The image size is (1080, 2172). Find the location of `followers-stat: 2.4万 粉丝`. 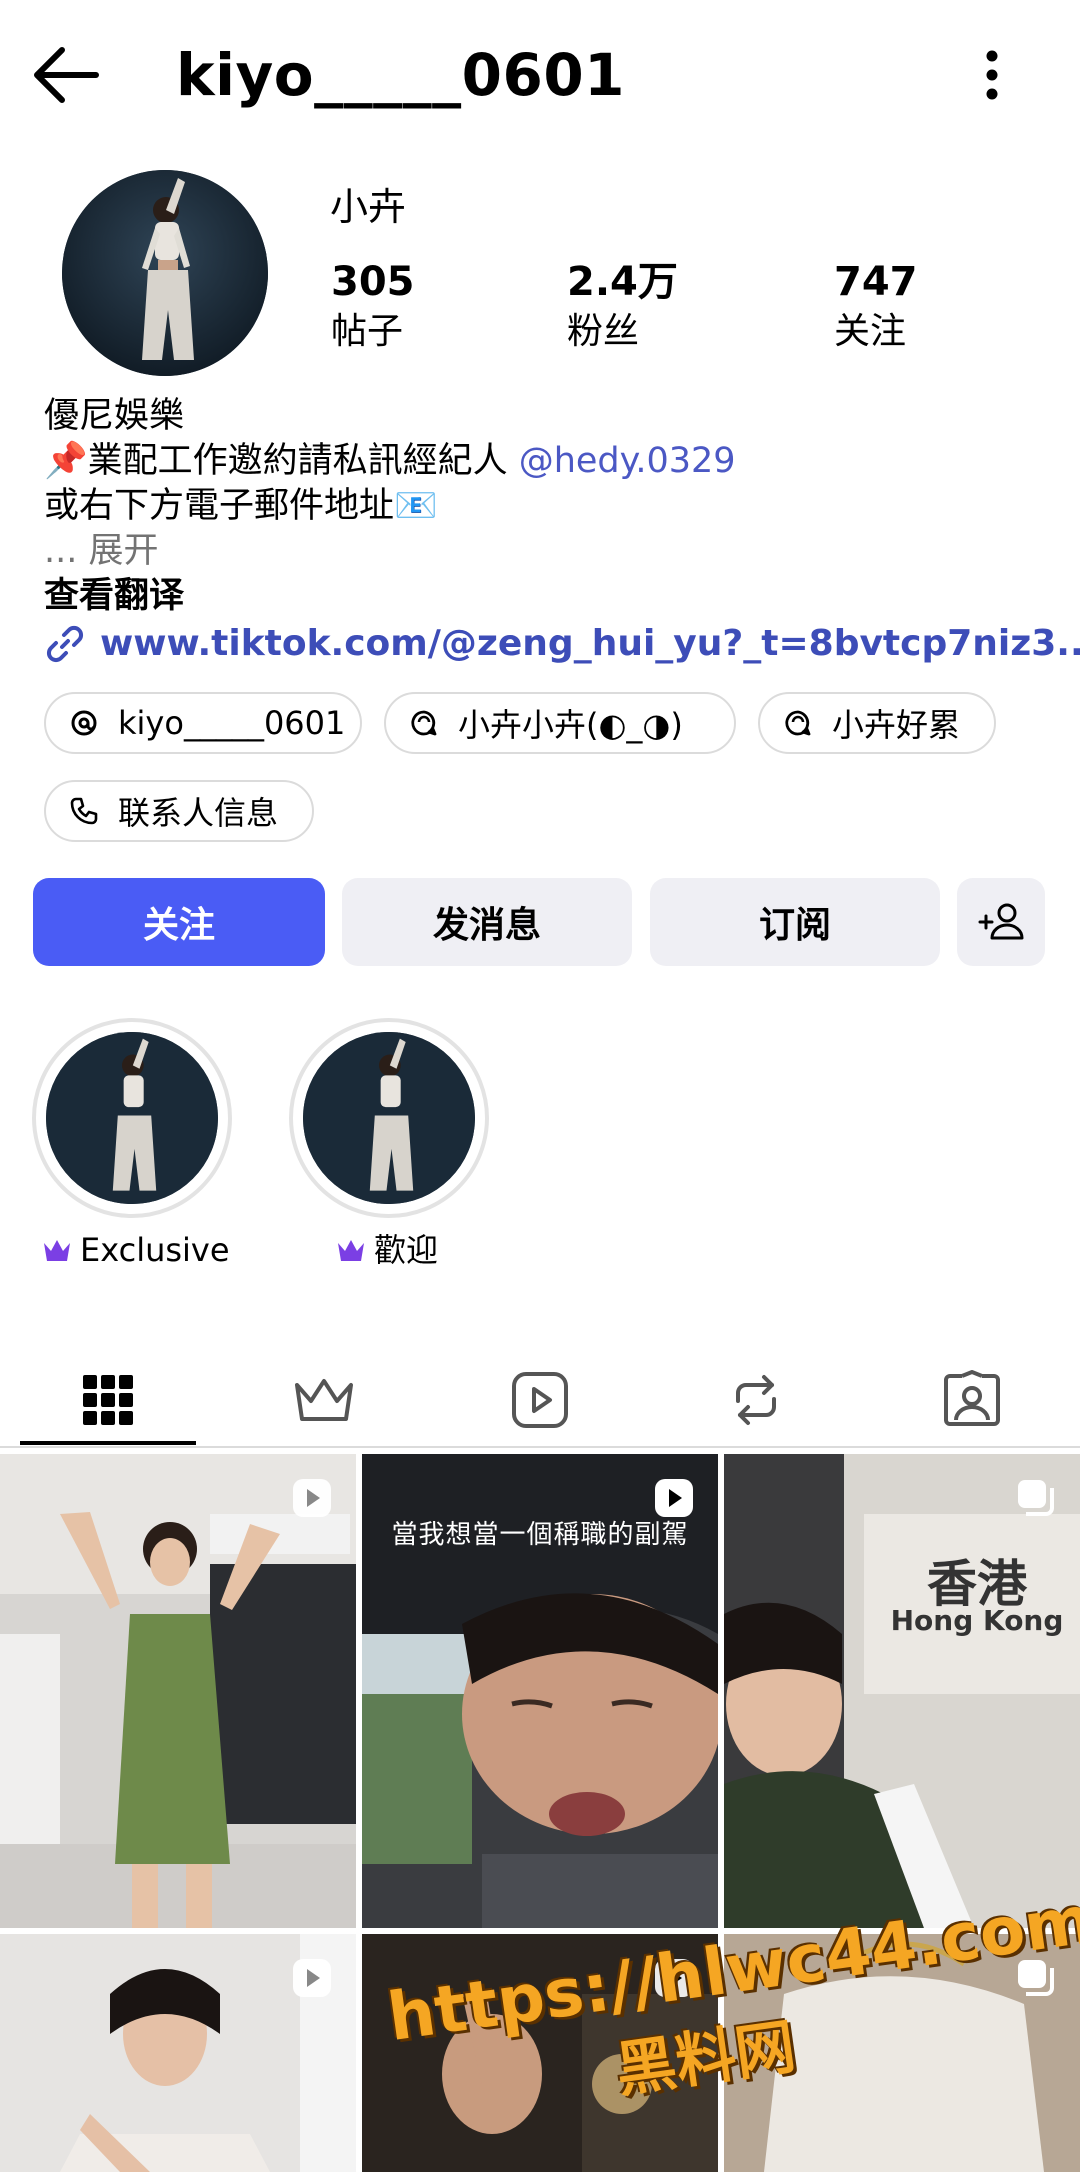

followers-stat: 2.4万 粉丝 is located at coordinates (622, 306).